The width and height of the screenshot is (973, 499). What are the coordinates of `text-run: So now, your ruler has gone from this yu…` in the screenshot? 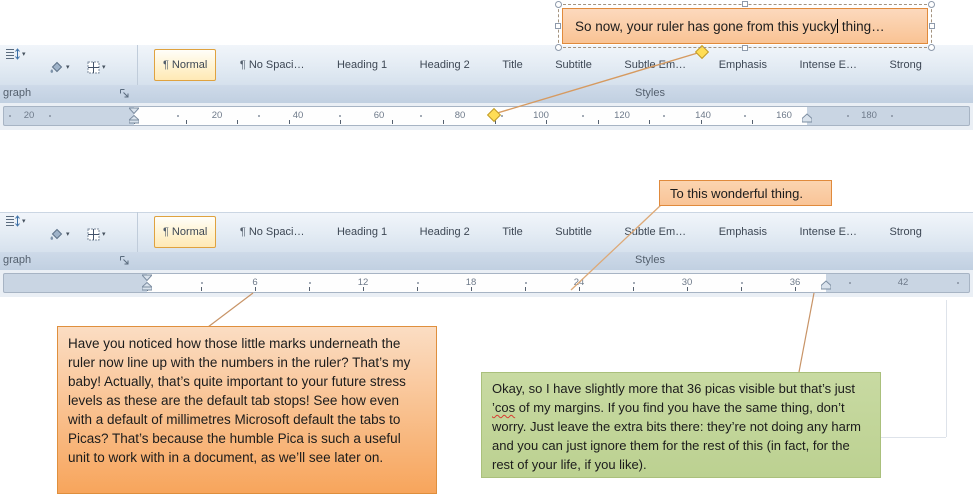 It's located at (706, 26).